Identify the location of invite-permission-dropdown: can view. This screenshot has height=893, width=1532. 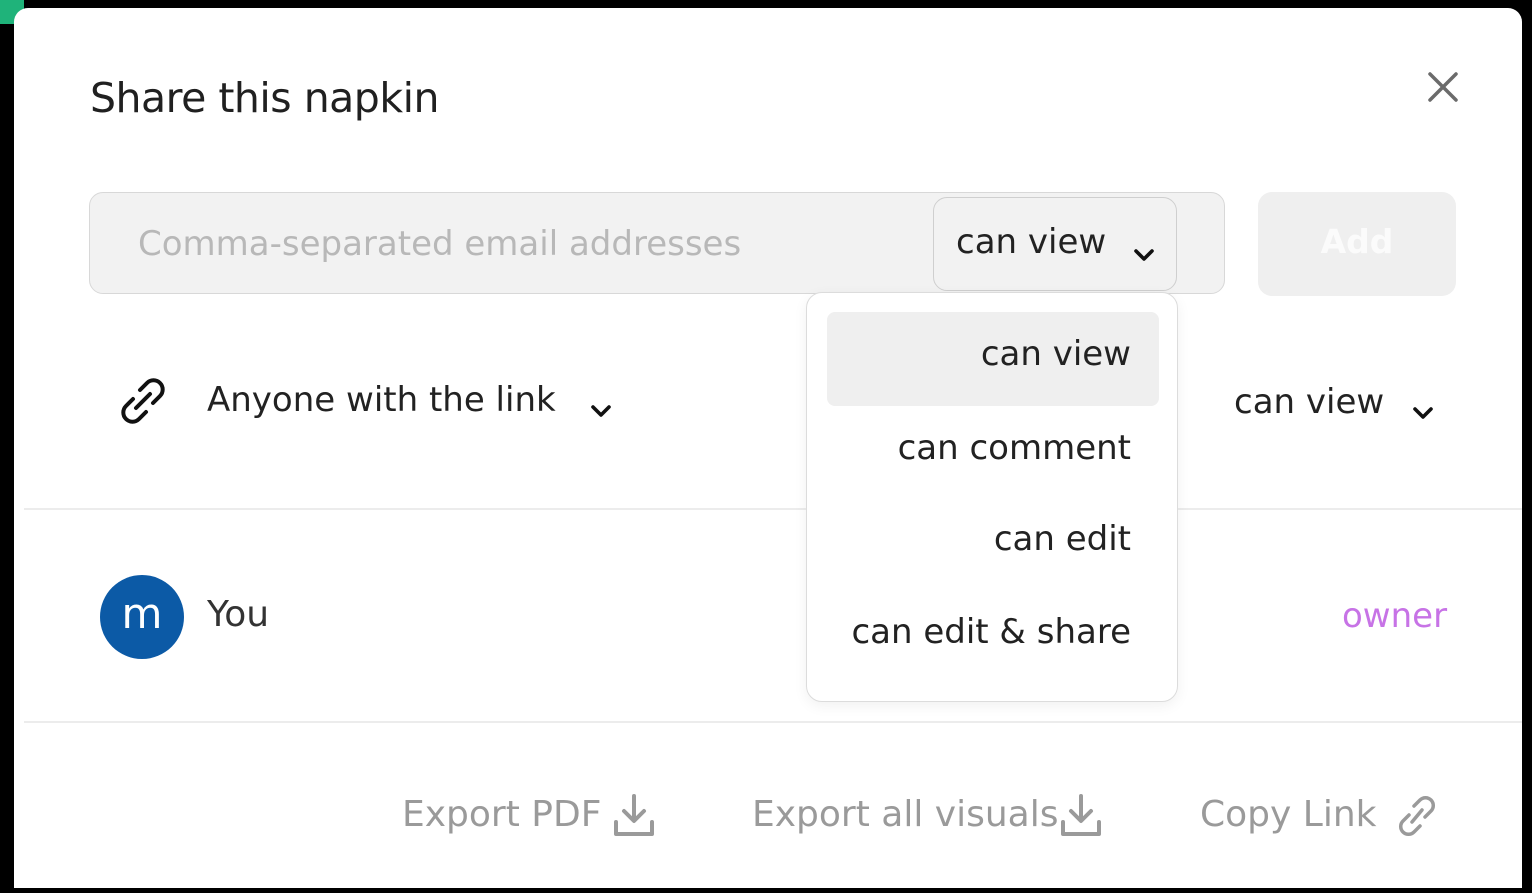
(1055, 244).